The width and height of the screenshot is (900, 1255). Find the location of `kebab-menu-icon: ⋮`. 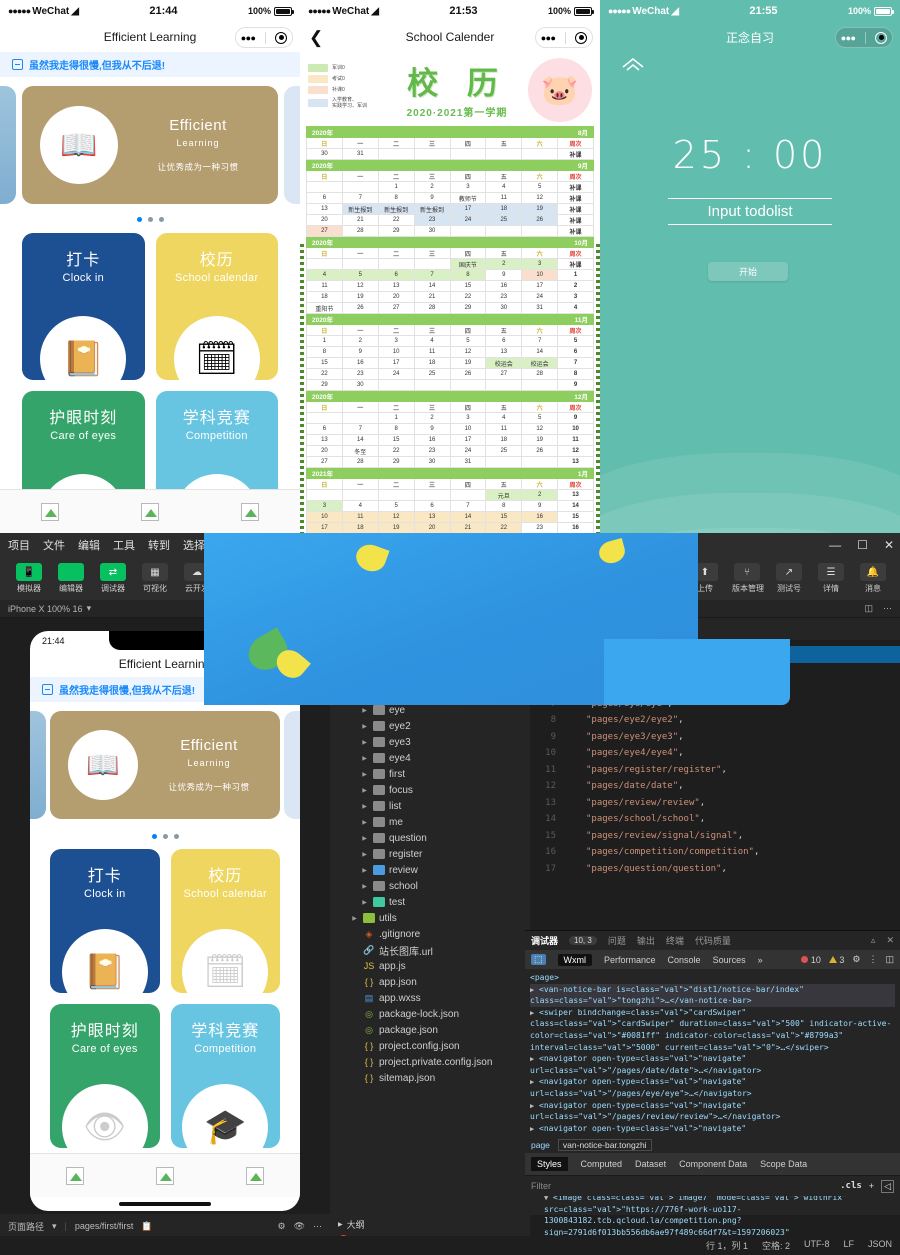

kebab-menu-icon: ⋮ is located at coordinates (872, 959).